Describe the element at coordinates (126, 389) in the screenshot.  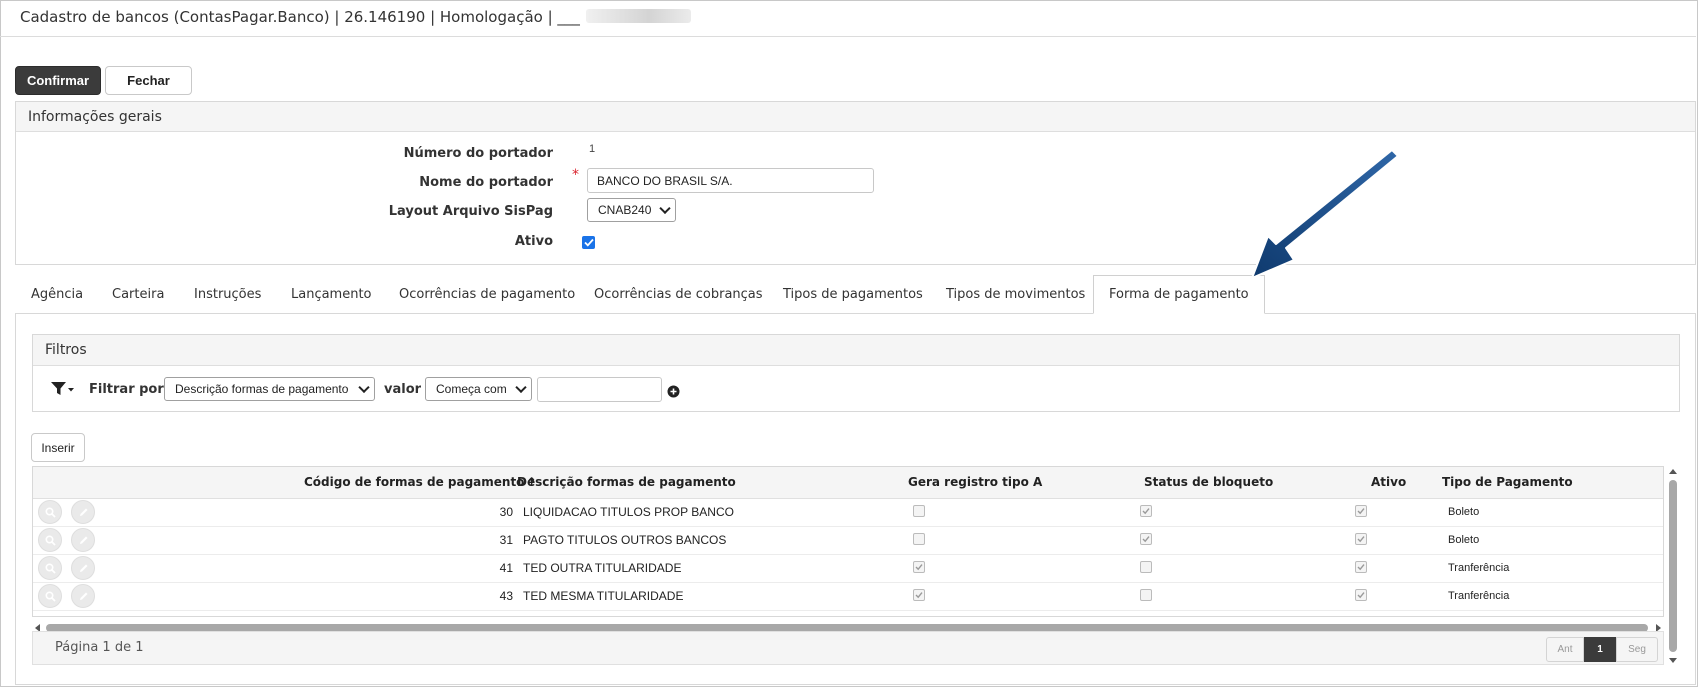
I see `filter-by-label: Filtrar por` at that location.